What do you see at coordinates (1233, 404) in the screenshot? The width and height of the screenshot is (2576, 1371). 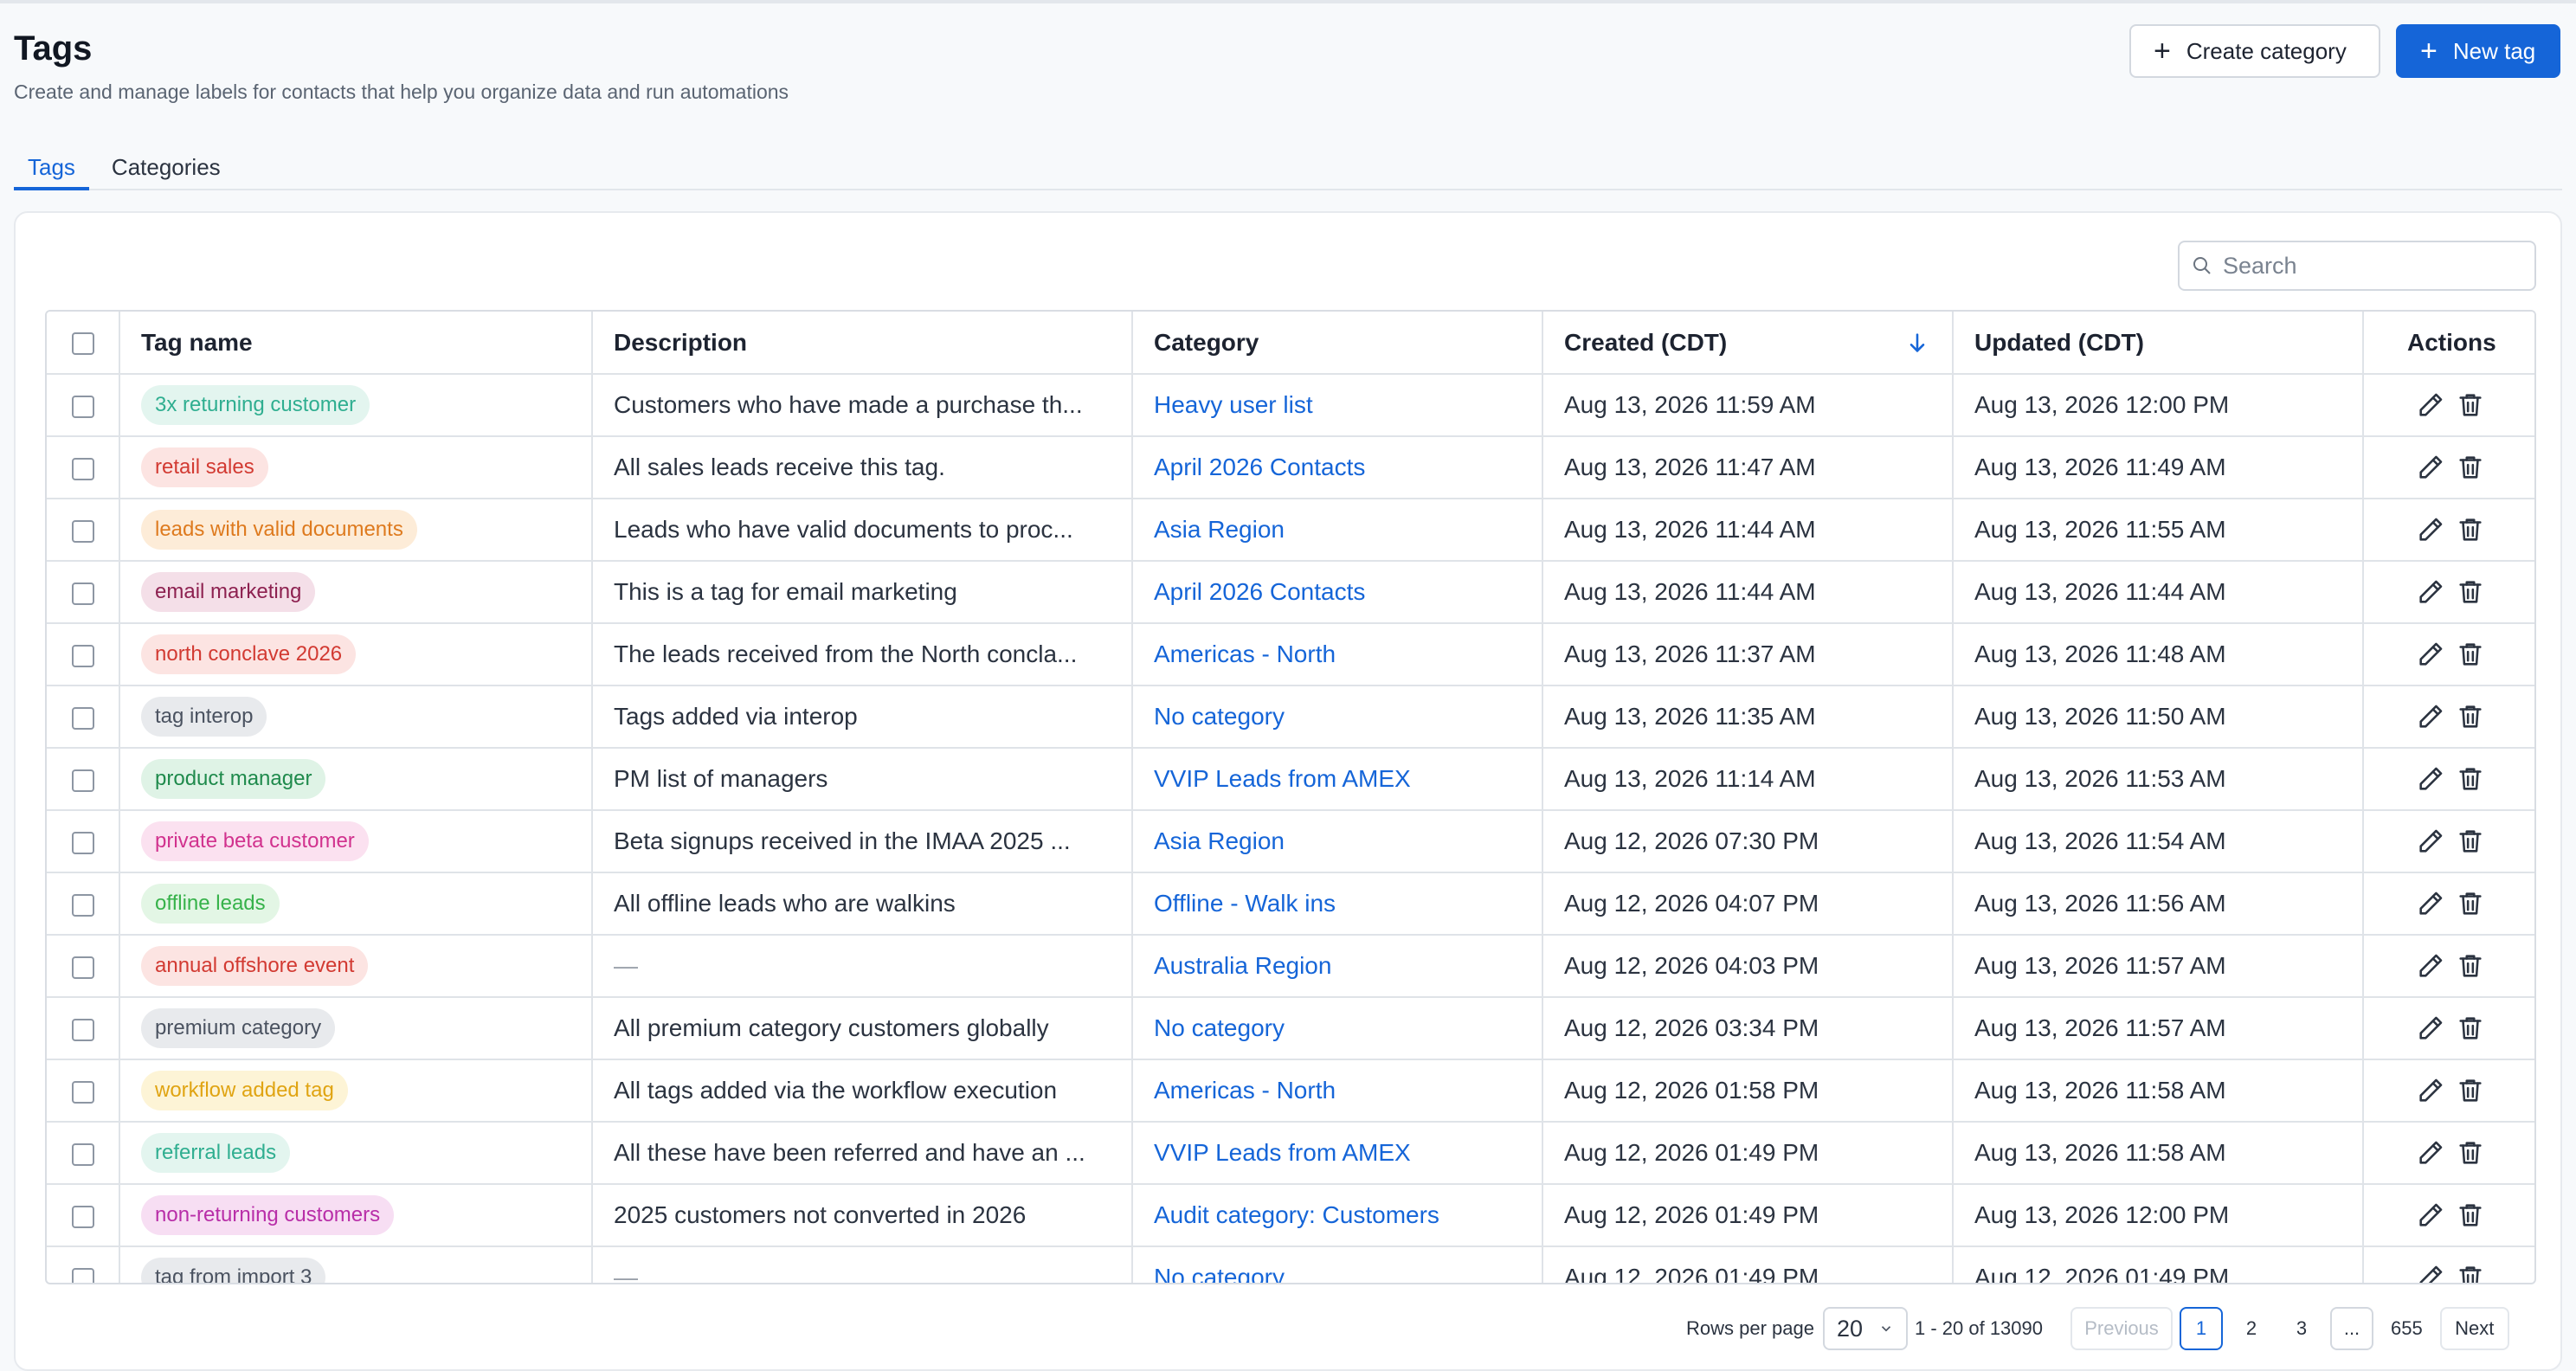 I see `category-link: Heavy user list` at bounding box center [1233, 404].